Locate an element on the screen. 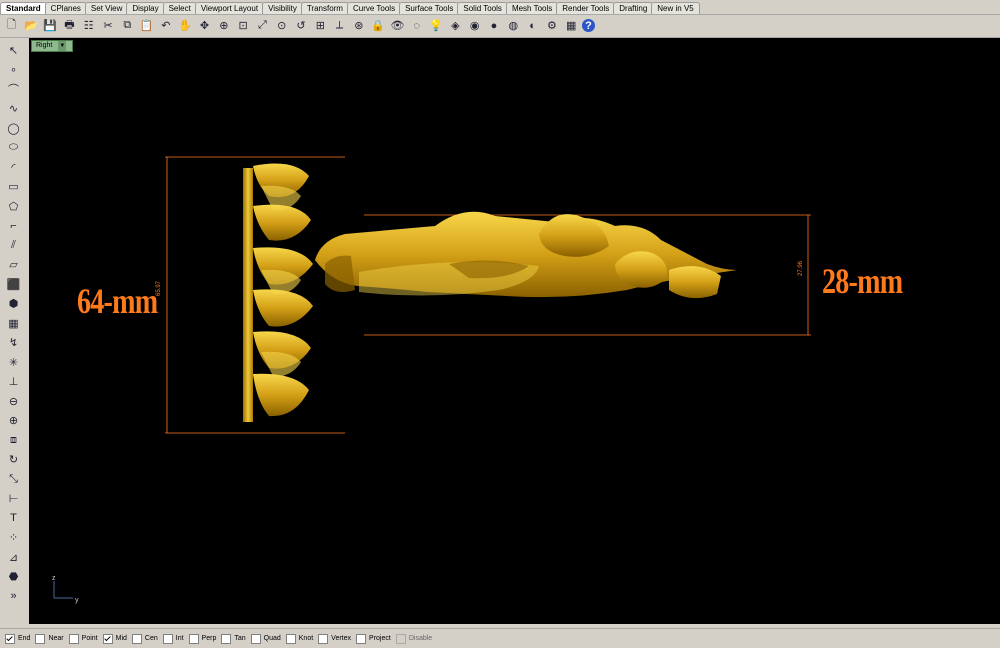 This screenshot has height=648, width=1000. new-icon: 🗋 is located at coordinates (11, 25).